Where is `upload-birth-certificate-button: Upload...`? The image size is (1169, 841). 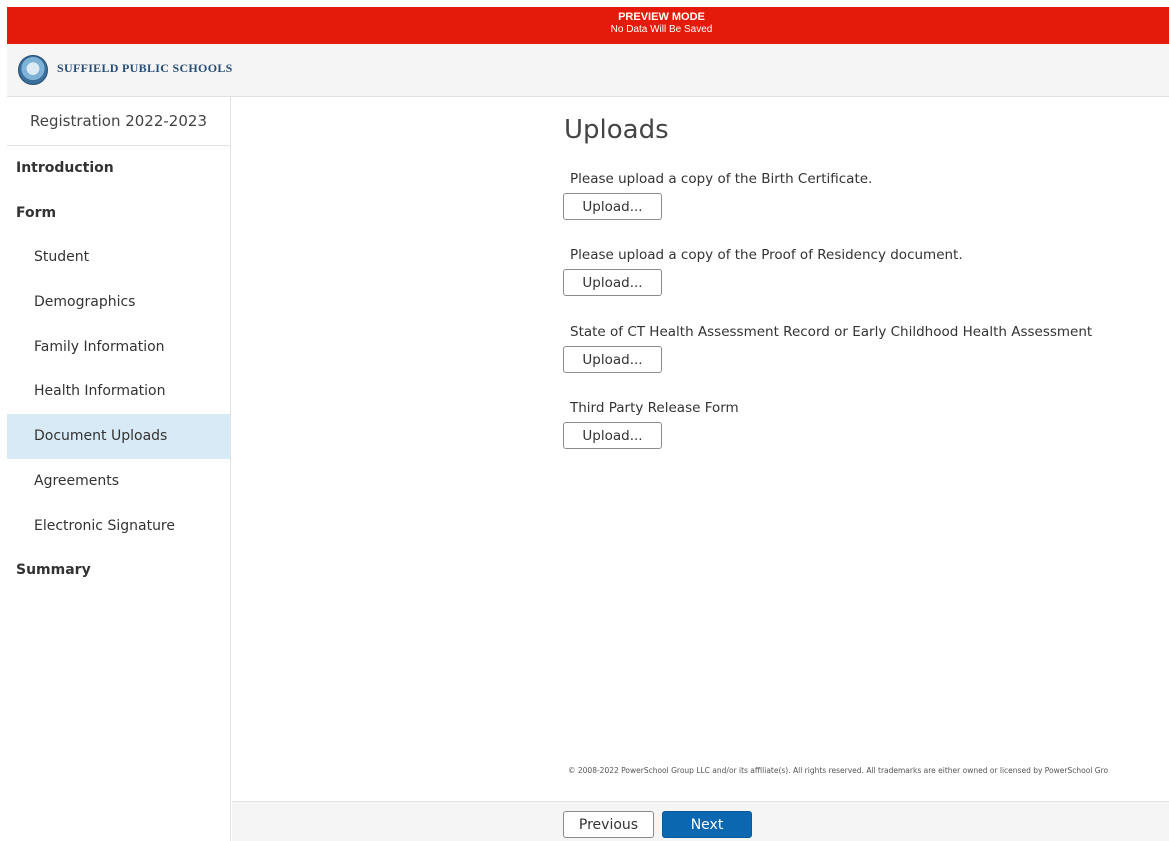
upload-birth-certificate-button: Upload... is located at coordinates (612, 206).